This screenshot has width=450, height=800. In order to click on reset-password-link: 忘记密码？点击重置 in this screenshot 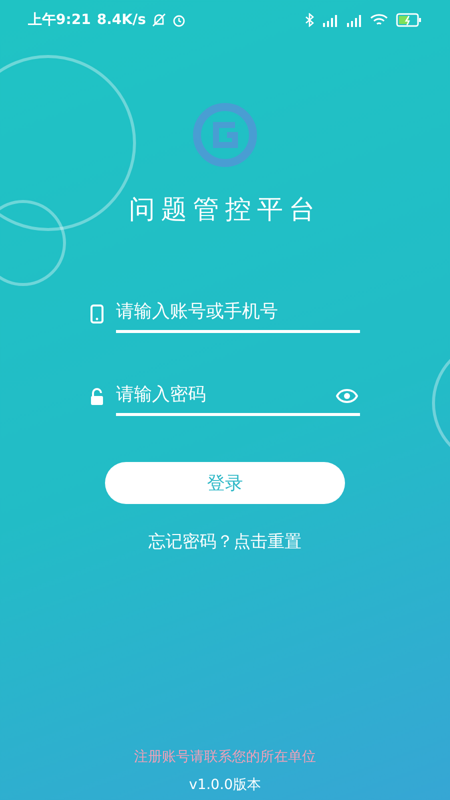, I will do `click(225, 541)`.